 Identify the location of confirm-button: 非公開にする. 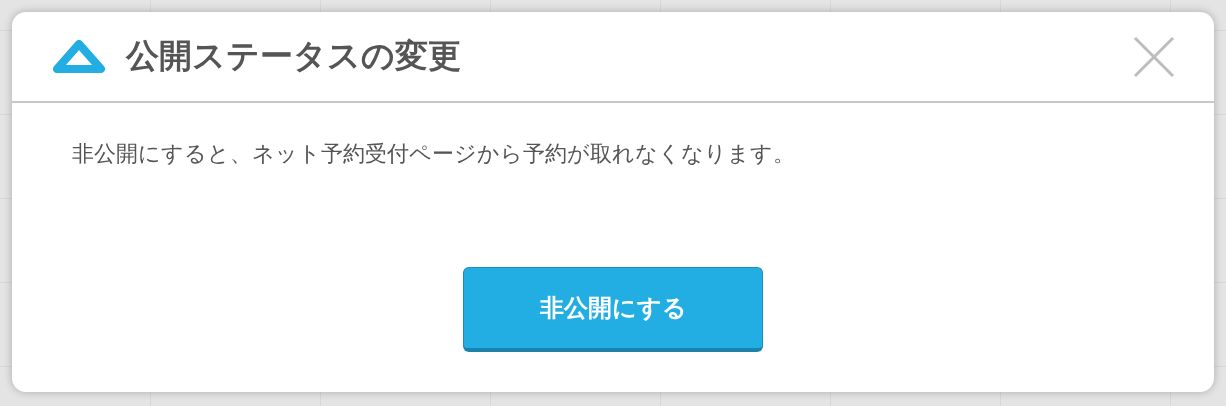
(613, 309).